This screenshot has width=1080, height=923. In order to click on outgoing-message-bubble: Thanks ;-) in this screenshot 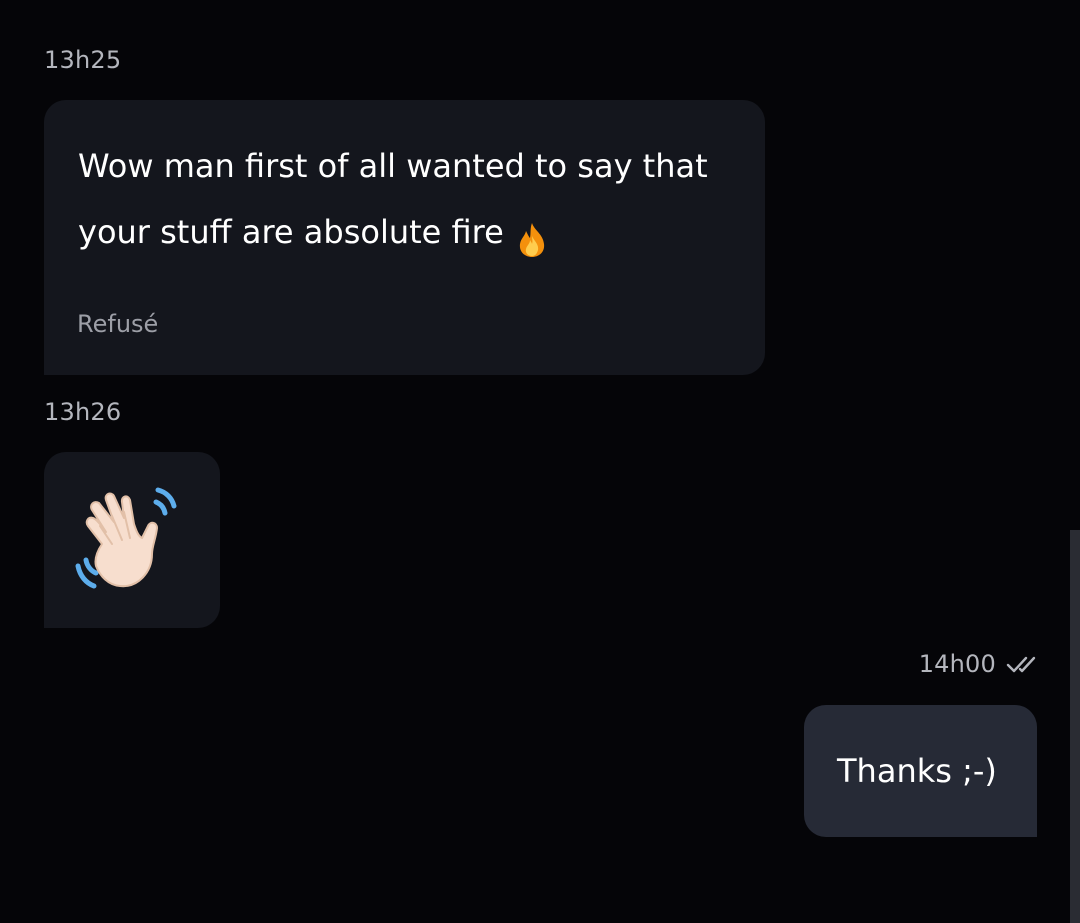, I will do `click(920, 771)`.